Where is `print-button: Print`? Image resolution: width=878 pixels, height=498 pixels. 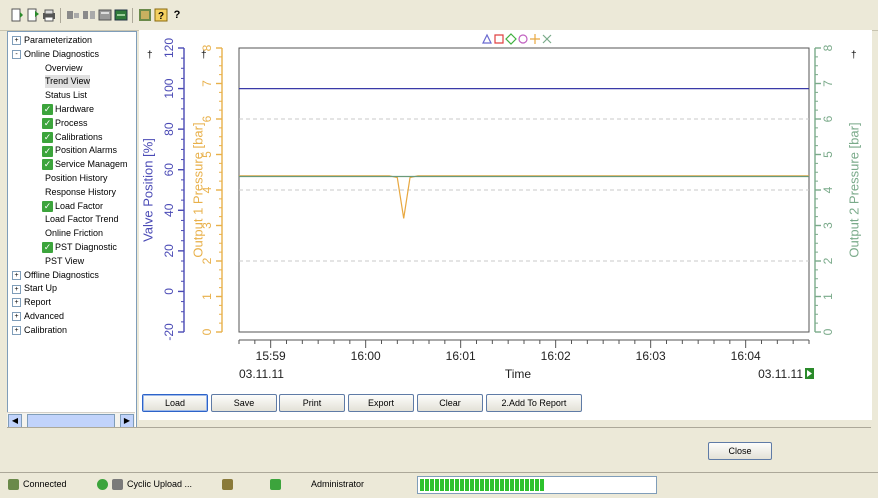 print-button: Print is located at coordinates (312, 403).